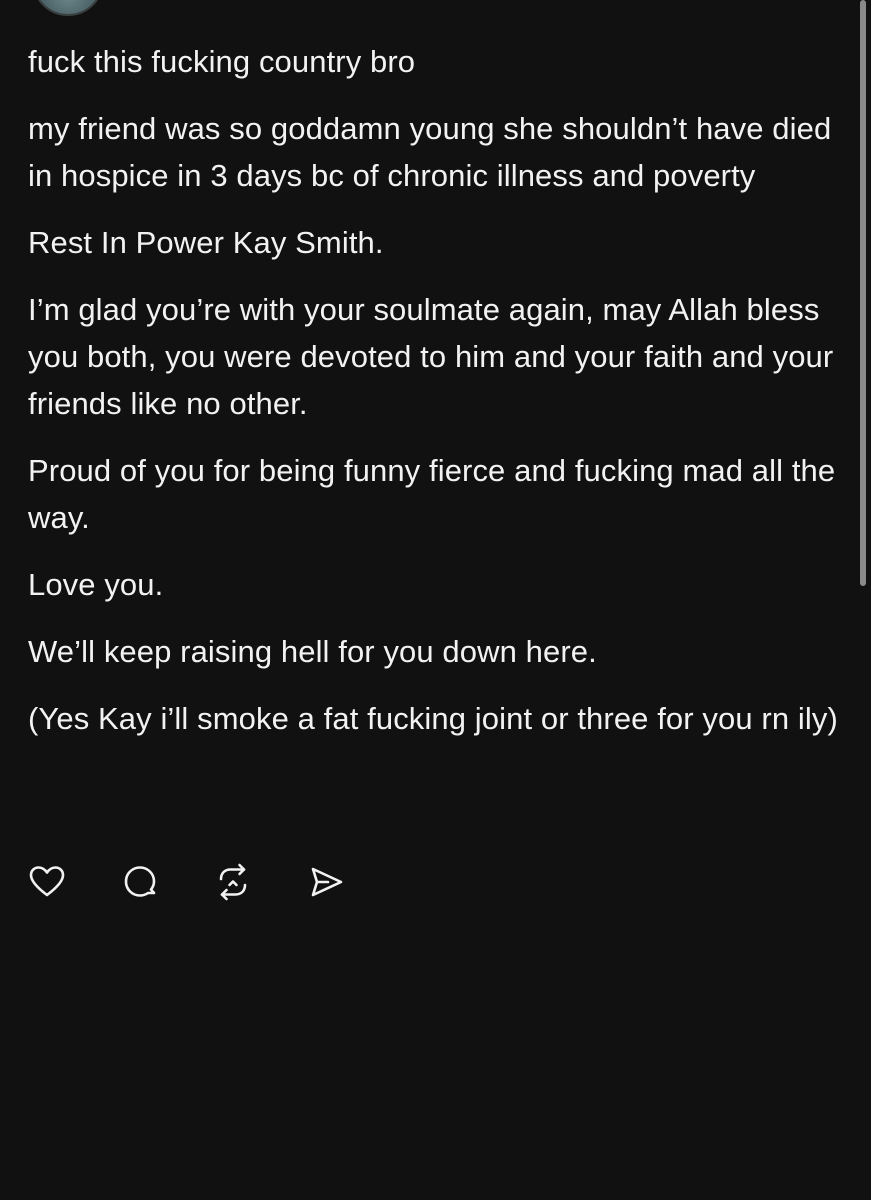 The width and height of the screenshot is (871, 1200). What do you see at coordinates (206, 242) in the screenshot?
I see `post-paragraph: Rest In Power Kay Smith.` at bounding box center [206, 242].